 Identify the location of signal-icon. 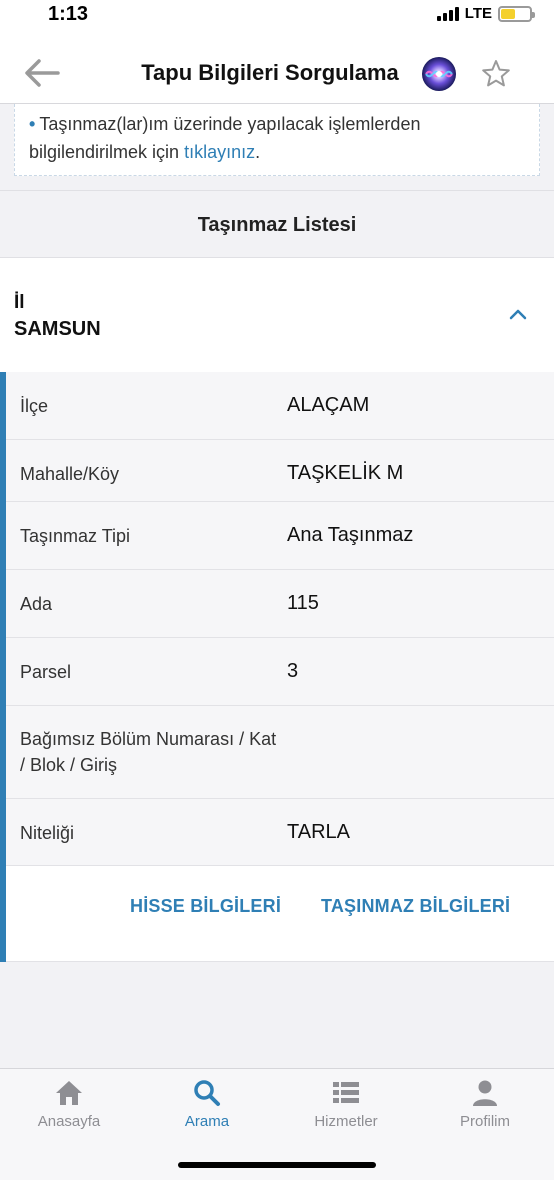
(447, 13).